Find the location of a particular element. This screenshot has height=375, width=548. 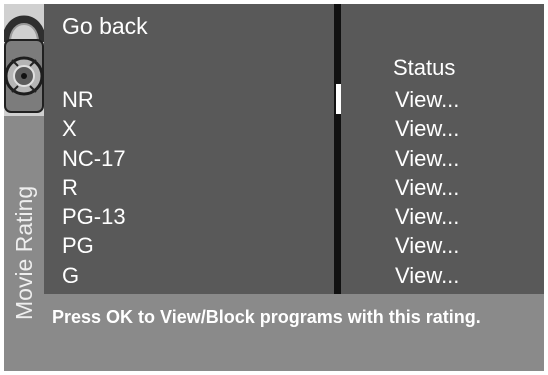

side-panel: Movie Rating is located at coordinates (25, 187).